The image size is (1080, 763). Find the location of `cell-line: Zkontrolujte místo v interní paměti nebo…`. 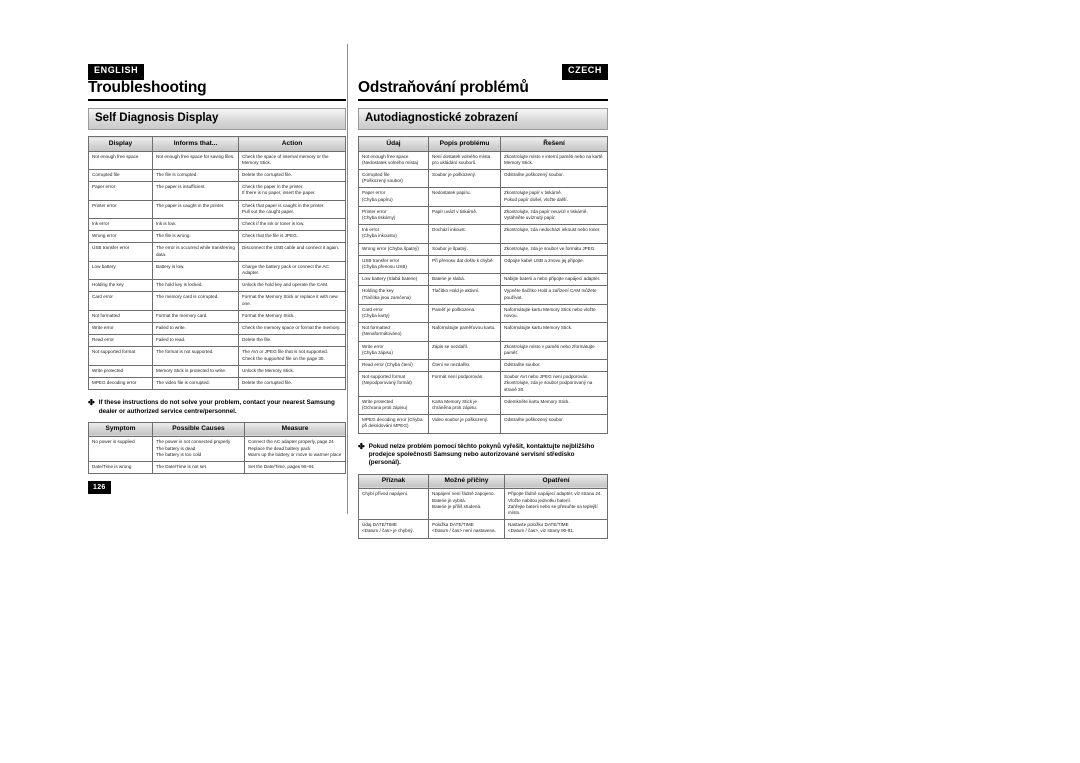

cell-line: Zkontrolujte místo v interní paměti nebo… is located at coordinates (553, 159).